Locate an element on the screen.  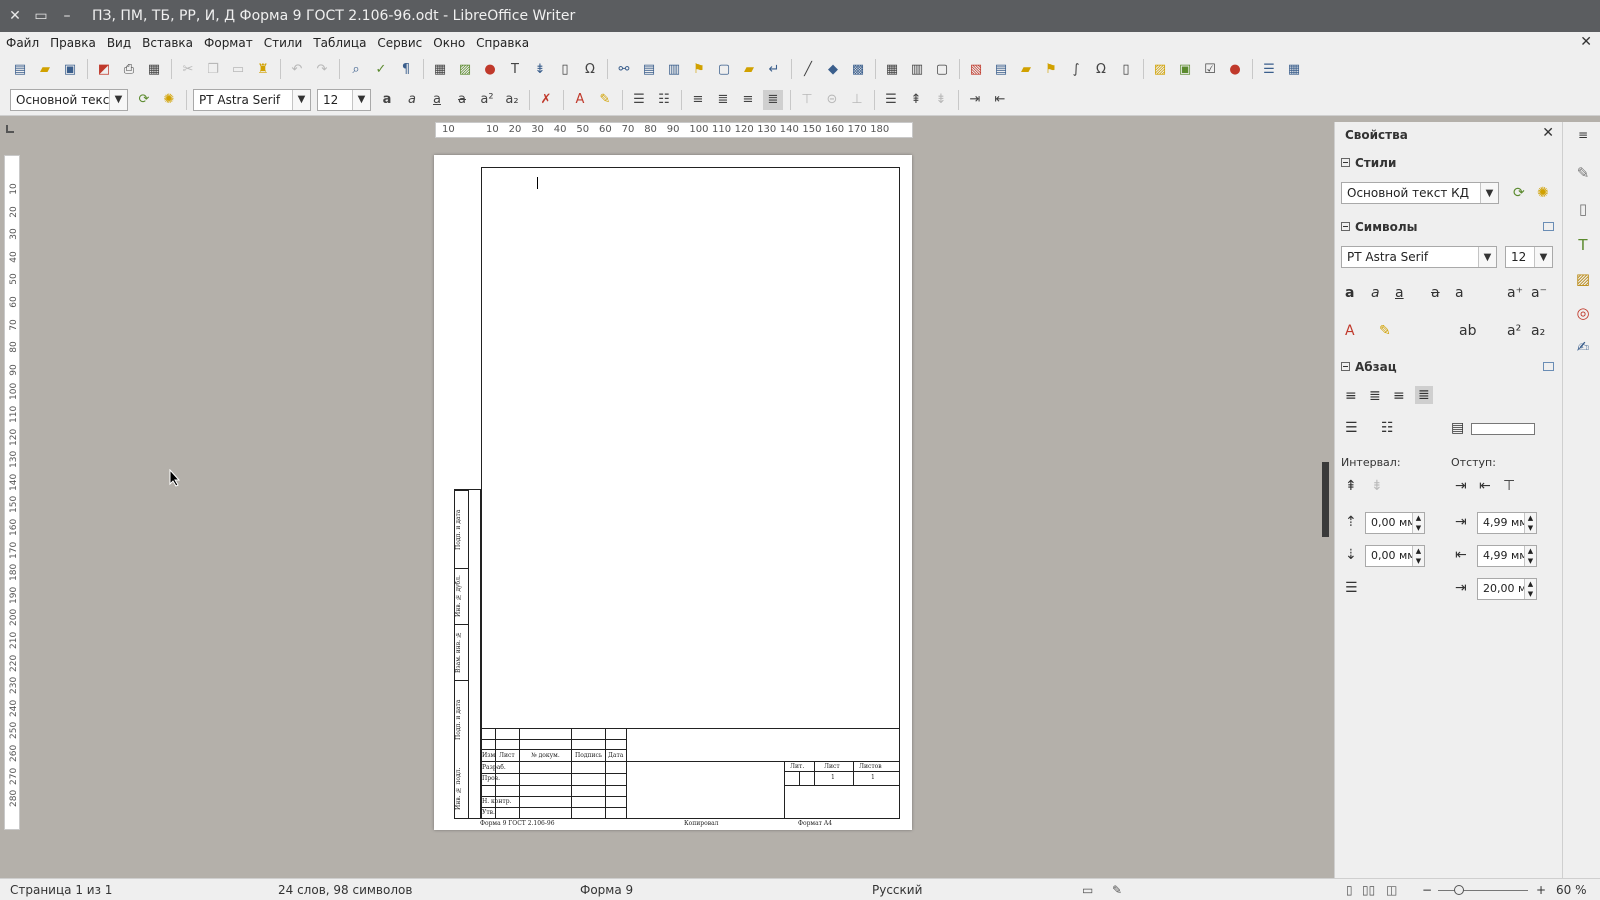
insert-endnote-icon: ▥ is located at coordinates (674, 69).